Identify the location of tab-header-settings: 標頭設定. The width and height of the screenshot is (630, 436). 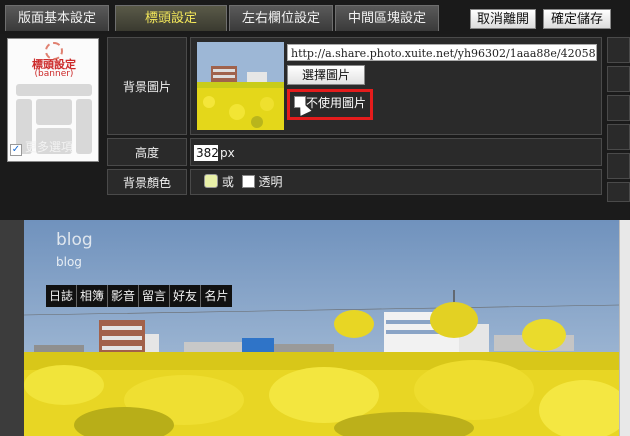
(171, 18).